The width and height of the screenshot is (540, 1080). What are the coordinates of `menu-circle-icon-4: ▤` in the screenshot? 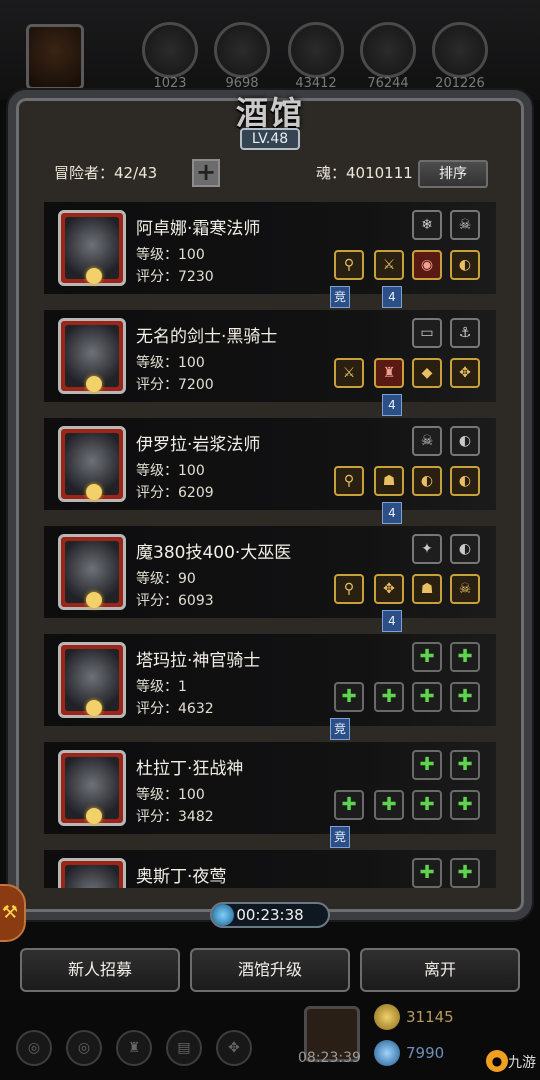 It's located at (184, 1048).